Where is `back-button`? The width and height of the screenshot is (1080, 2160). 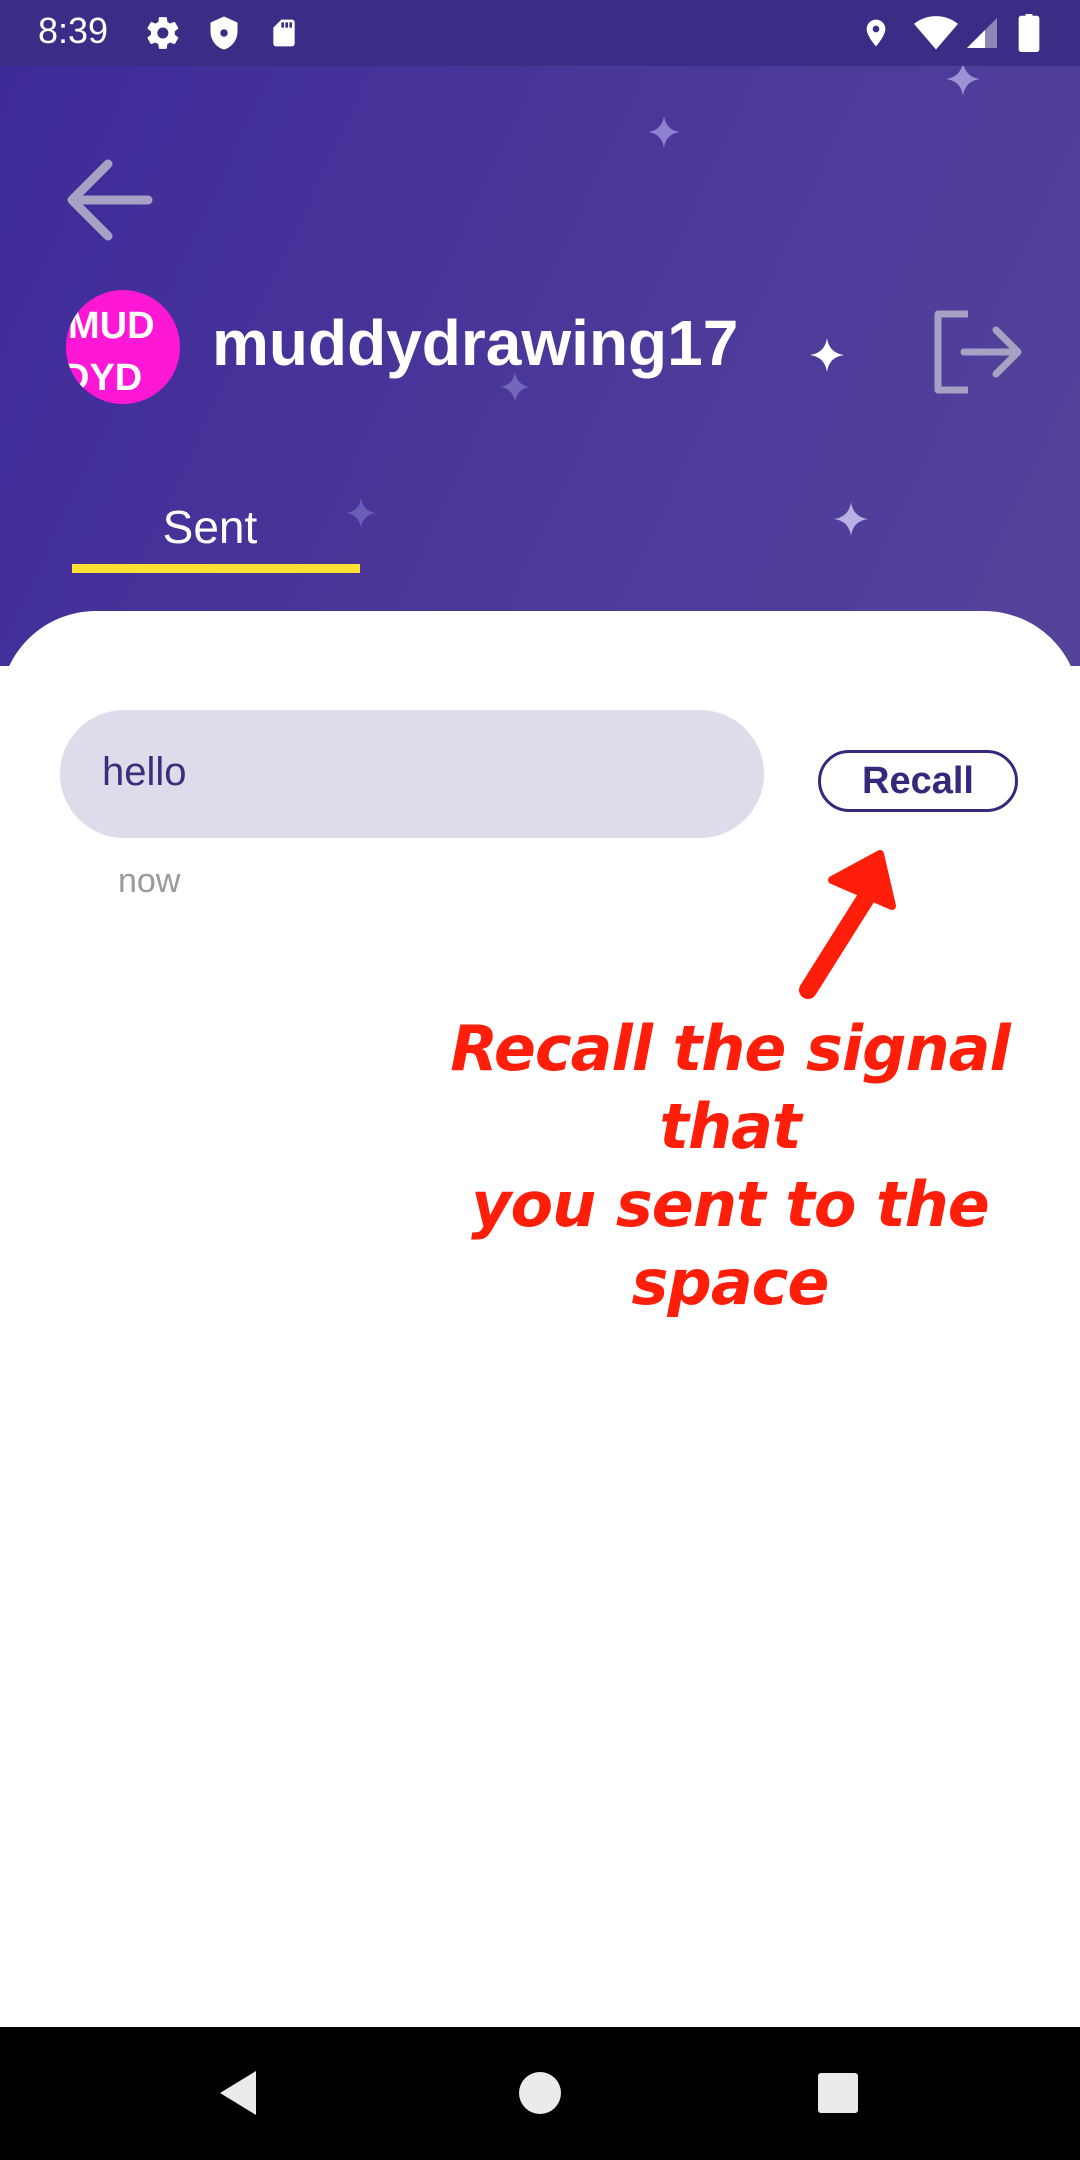 back-button is located at coordinates (110, 200).